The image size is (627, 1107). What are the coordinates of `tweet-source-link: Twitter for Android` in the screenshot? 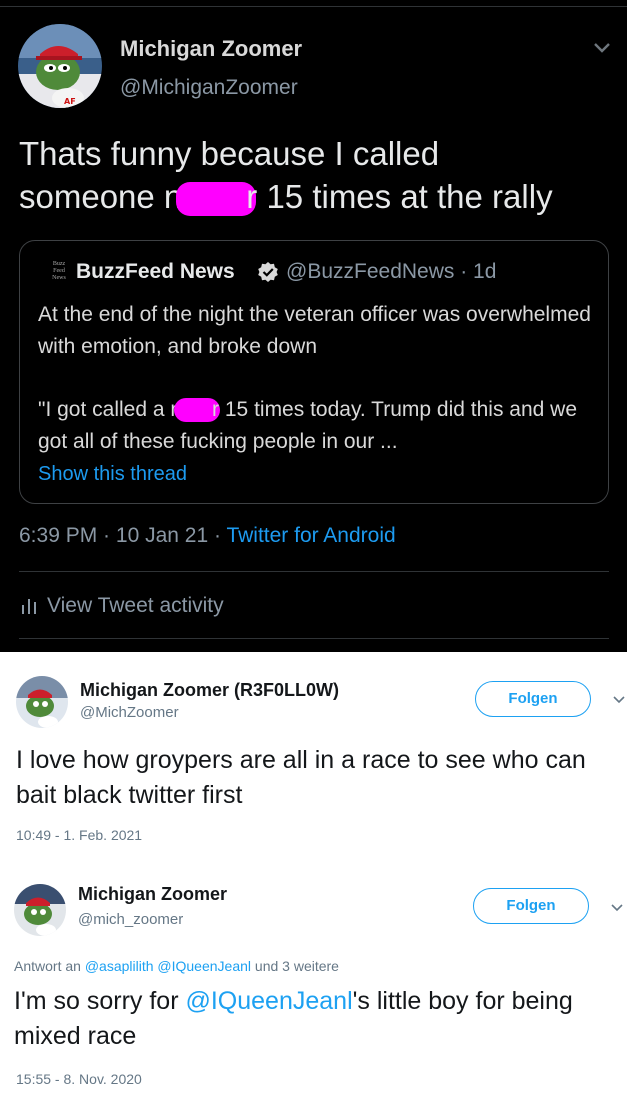 It's located at (310, 535).